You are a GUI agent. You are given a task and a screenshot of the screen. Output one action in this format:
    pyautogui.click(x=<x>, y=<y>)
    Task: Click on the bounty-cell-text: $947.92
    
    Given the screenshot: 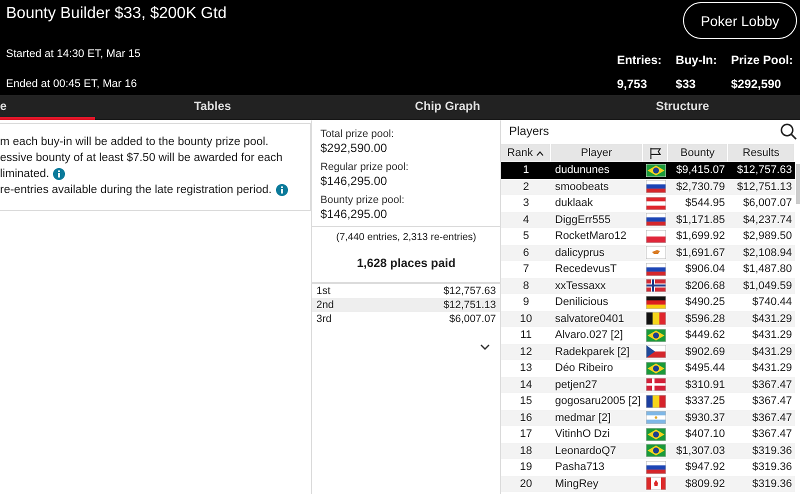 What is the action you would take?
    pyautogui.click(x=705, y=467)
    